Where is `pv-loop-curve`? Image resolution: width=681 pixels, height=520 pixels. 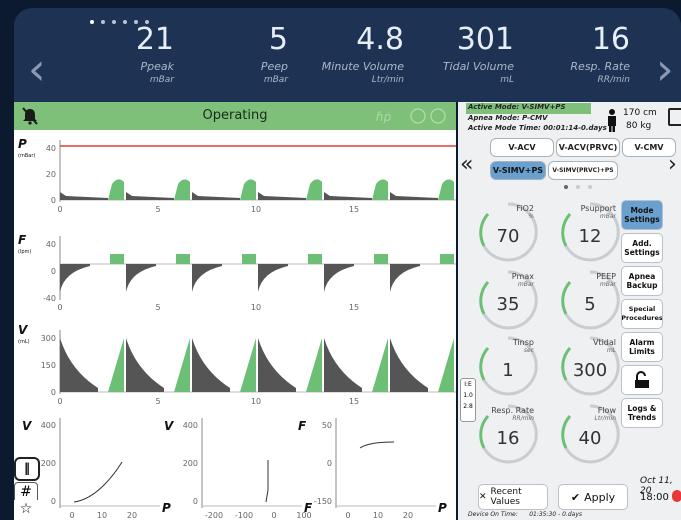 pv-loop-curve is located at coordinates (98, 482).